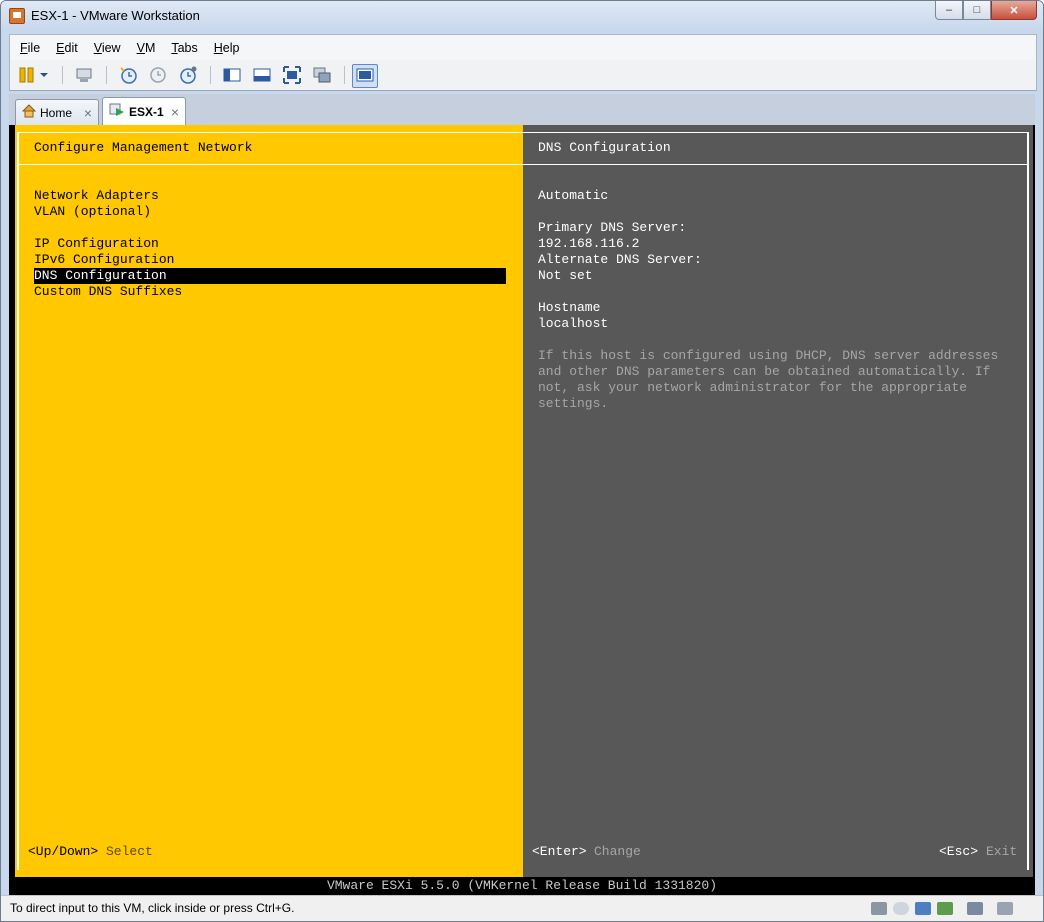 The image size is (1044, 922). Describe the element at coordinates (158, 75) in the screenshot. I see `revert-snapshot-icon` at that location.